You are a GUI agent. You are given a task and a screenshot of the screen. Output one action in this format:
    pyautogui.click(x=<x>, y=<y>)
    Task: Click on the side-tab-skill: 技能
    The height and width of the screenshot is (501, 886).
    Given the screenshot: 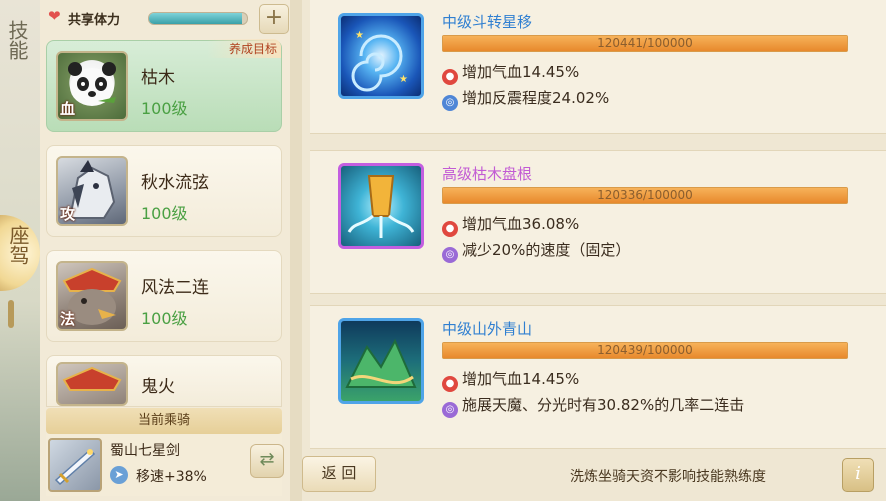 What is the action you would take?
    pyautogui.click(x=17, y=43)
    